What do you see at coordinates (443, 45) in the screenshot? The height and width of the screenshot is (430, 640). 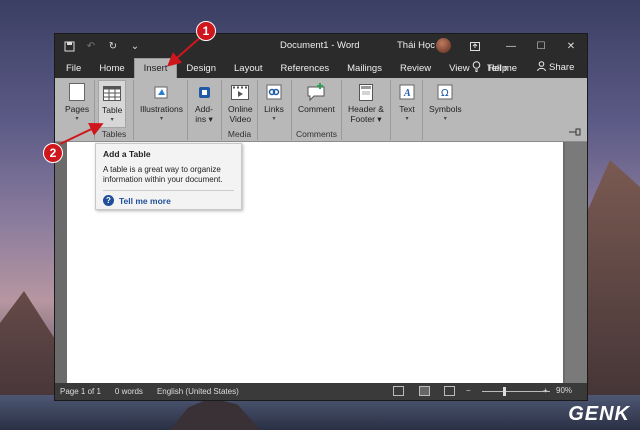 I see `avatar` at bounding box center [443, 45].